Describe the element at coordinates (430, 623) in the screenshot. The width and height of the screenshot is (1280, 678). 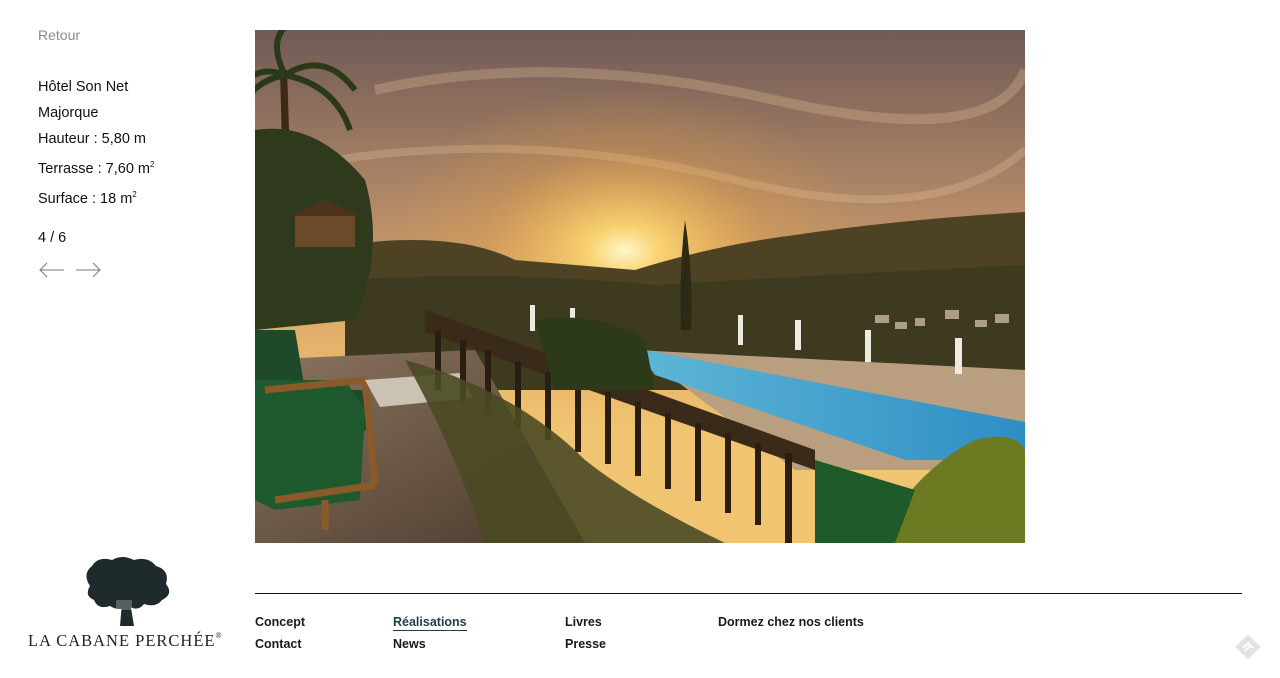
I see `nav-realisations: Réalisations` at that location.